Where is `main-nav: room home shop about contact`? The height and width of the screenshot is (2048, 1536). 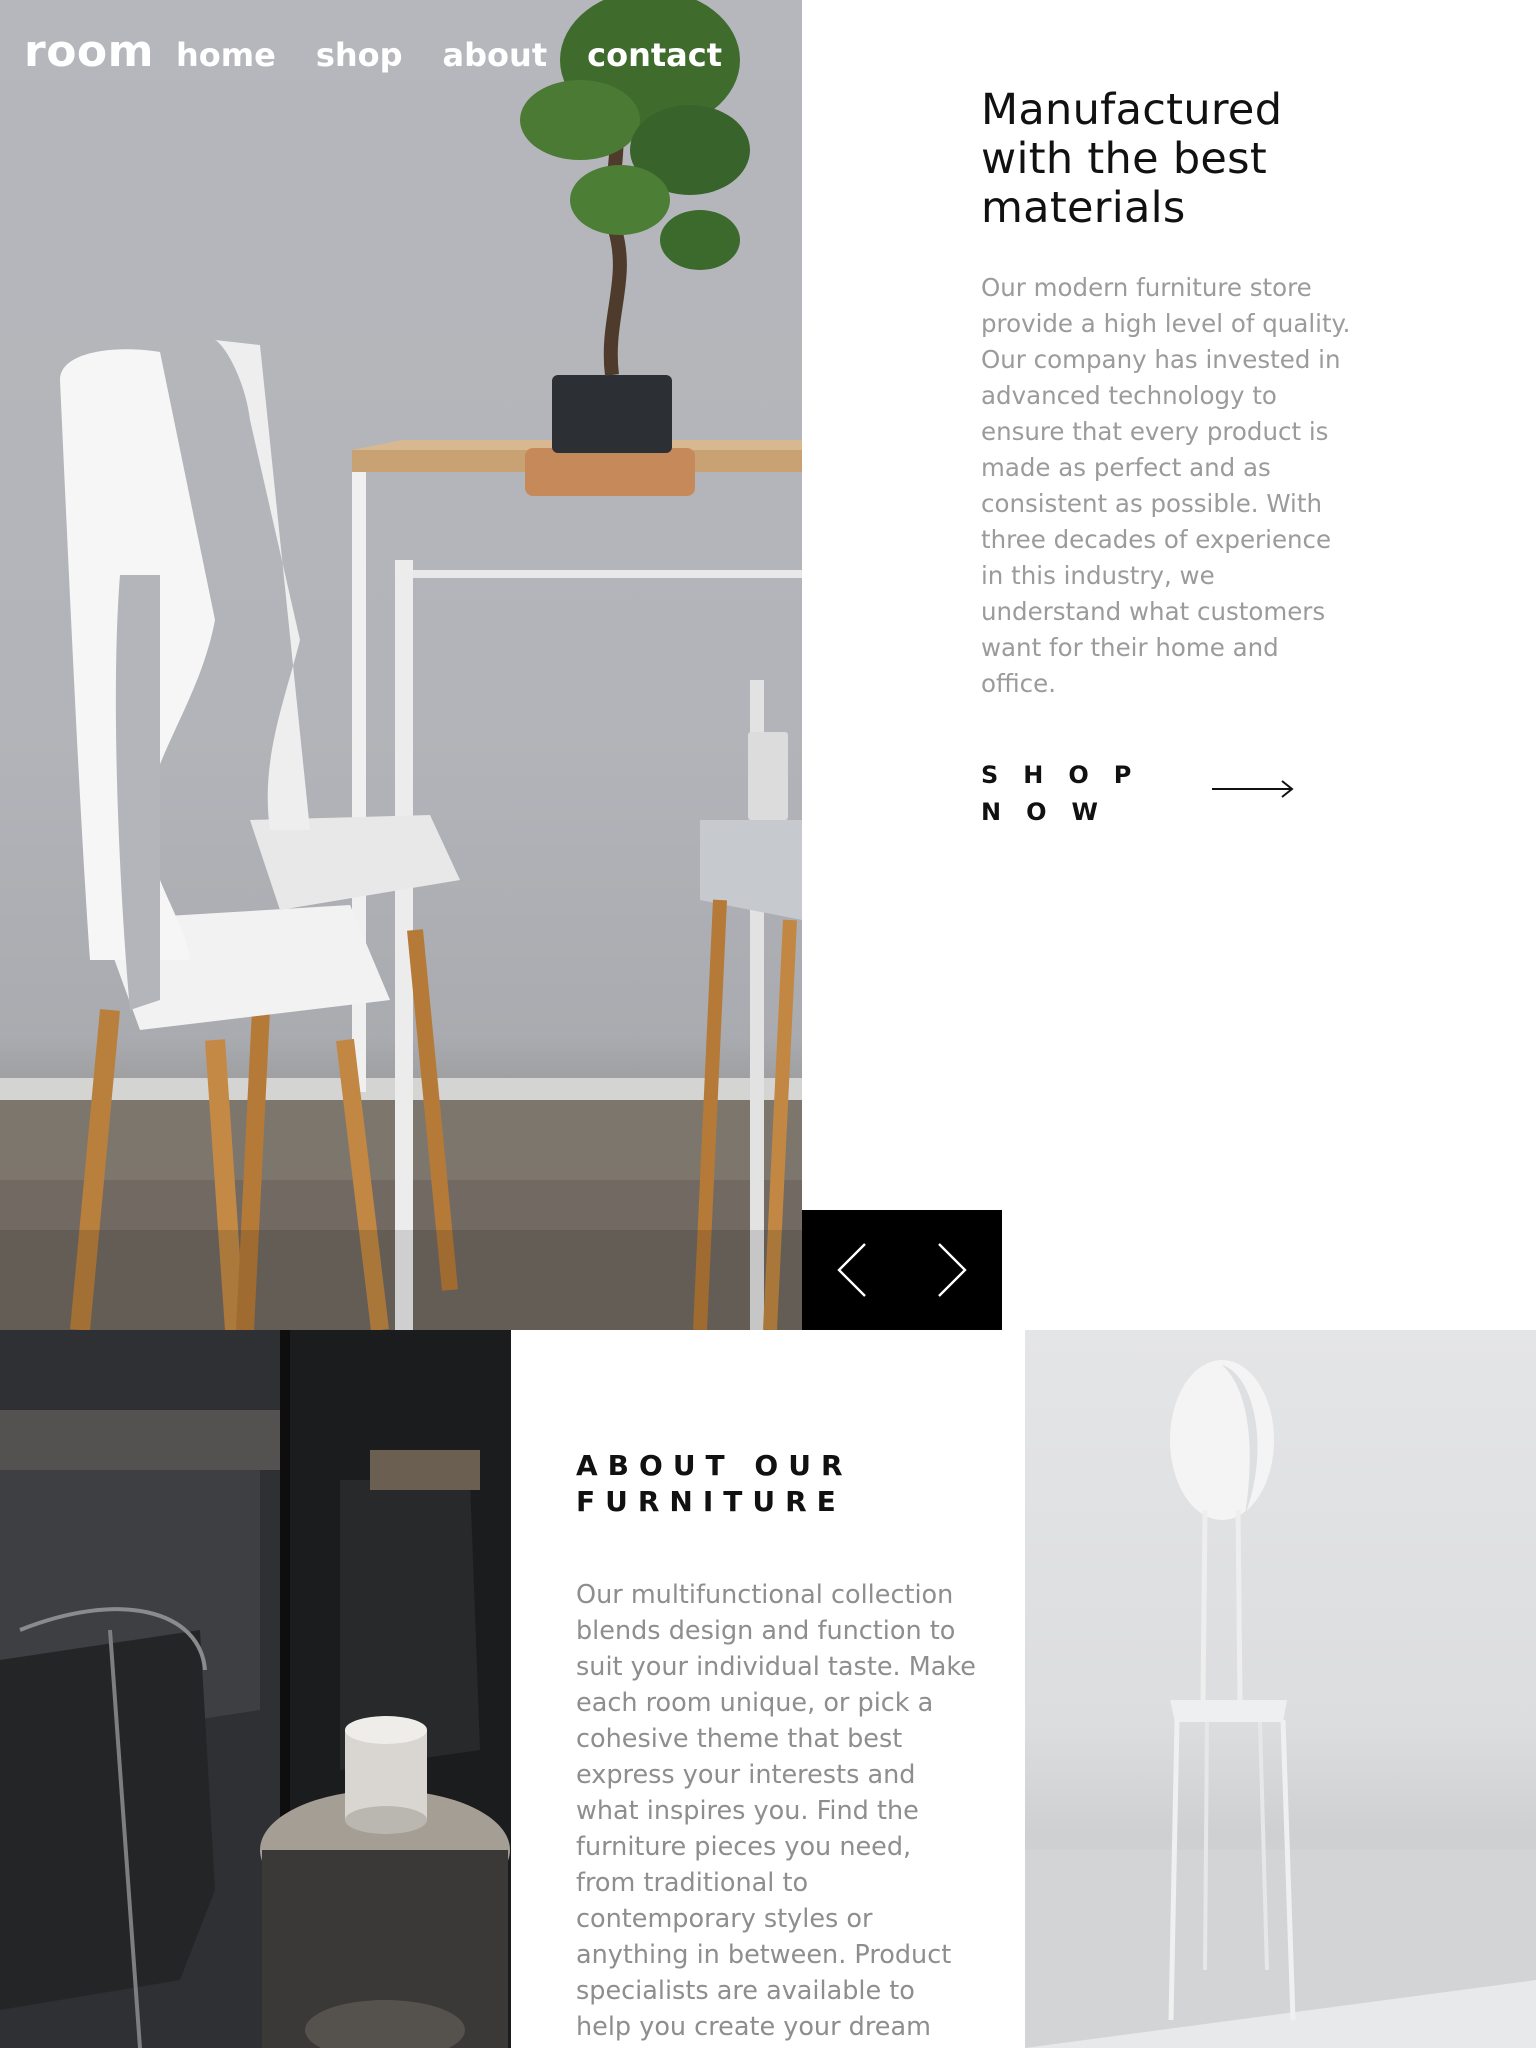
main-nav: room home shop about contact is located at coordinates (393, 51).